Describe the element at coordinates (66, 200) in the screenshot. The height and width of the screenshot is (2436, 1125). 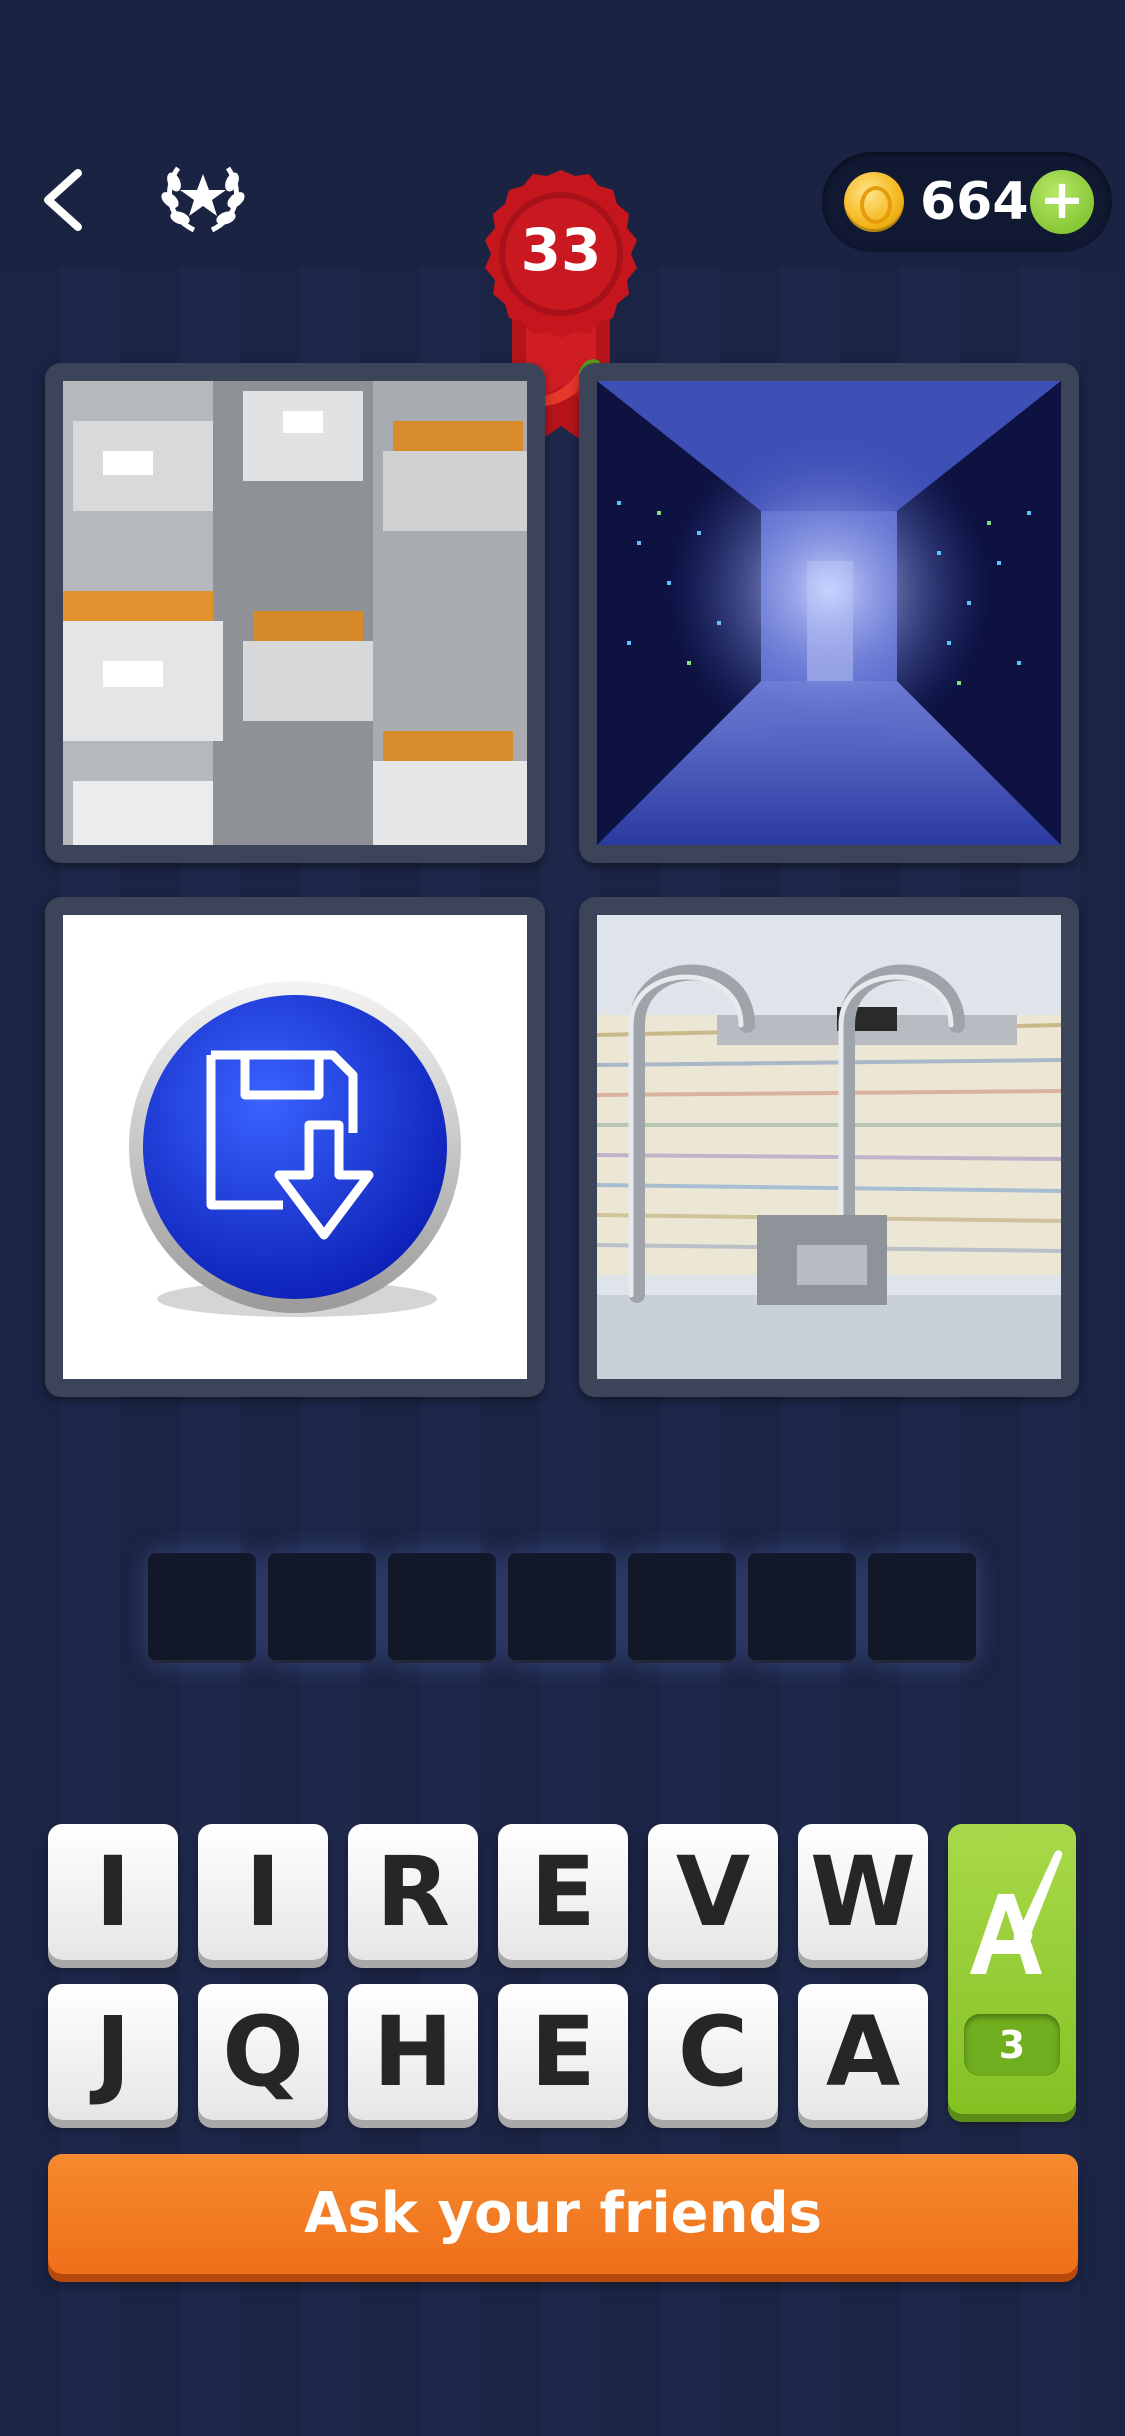
I see `back-arrow-icon` at that location.